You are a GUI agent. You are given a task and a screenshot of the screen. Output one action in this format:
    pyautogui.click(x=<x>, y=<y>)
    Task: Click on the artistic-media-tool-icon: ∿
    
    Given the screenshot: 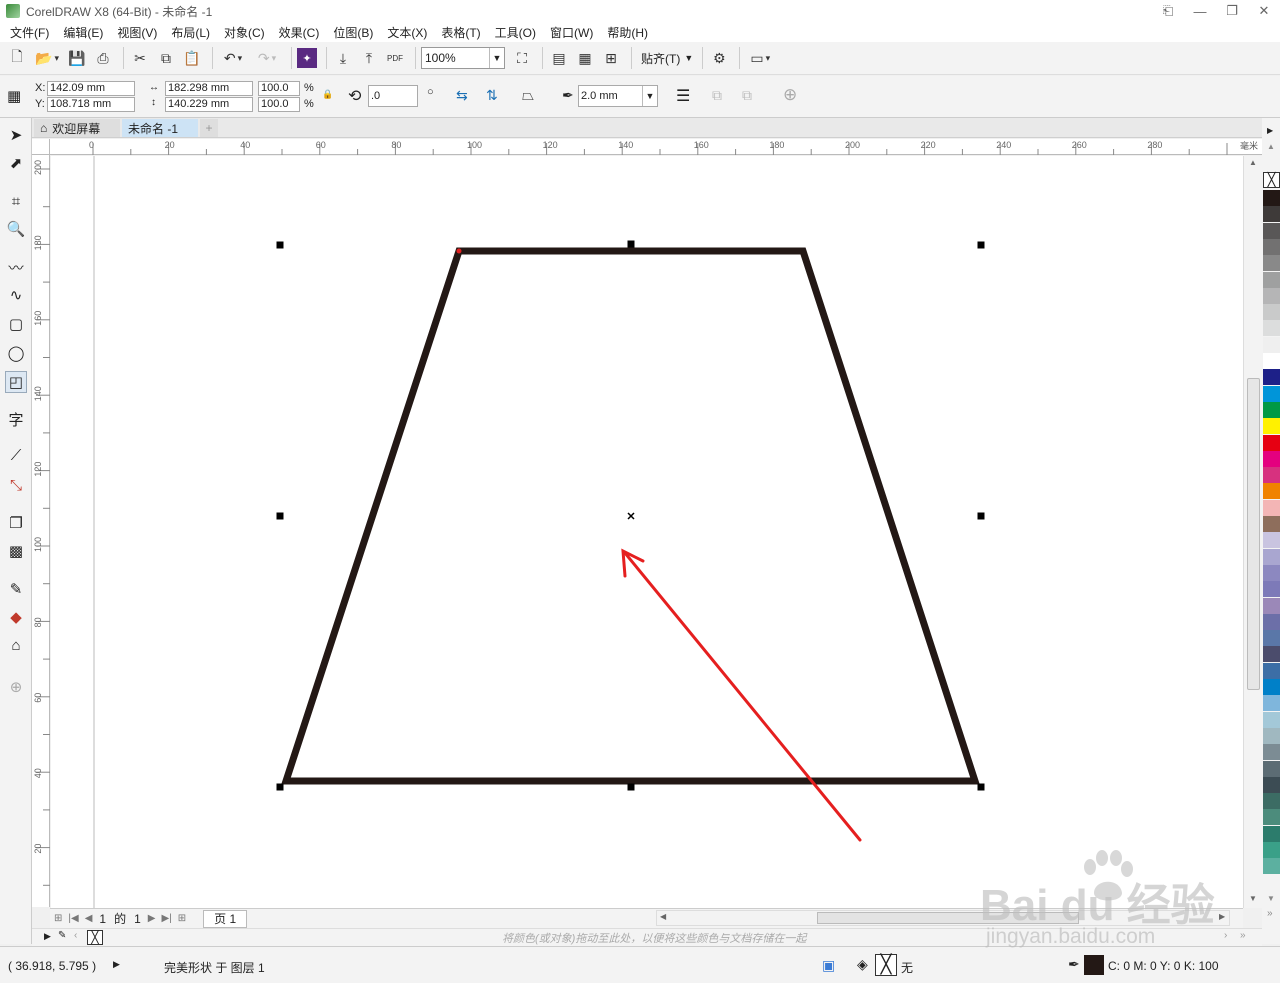 What is the action you would take?
    pyautogui.click(x=16, y=295)
    